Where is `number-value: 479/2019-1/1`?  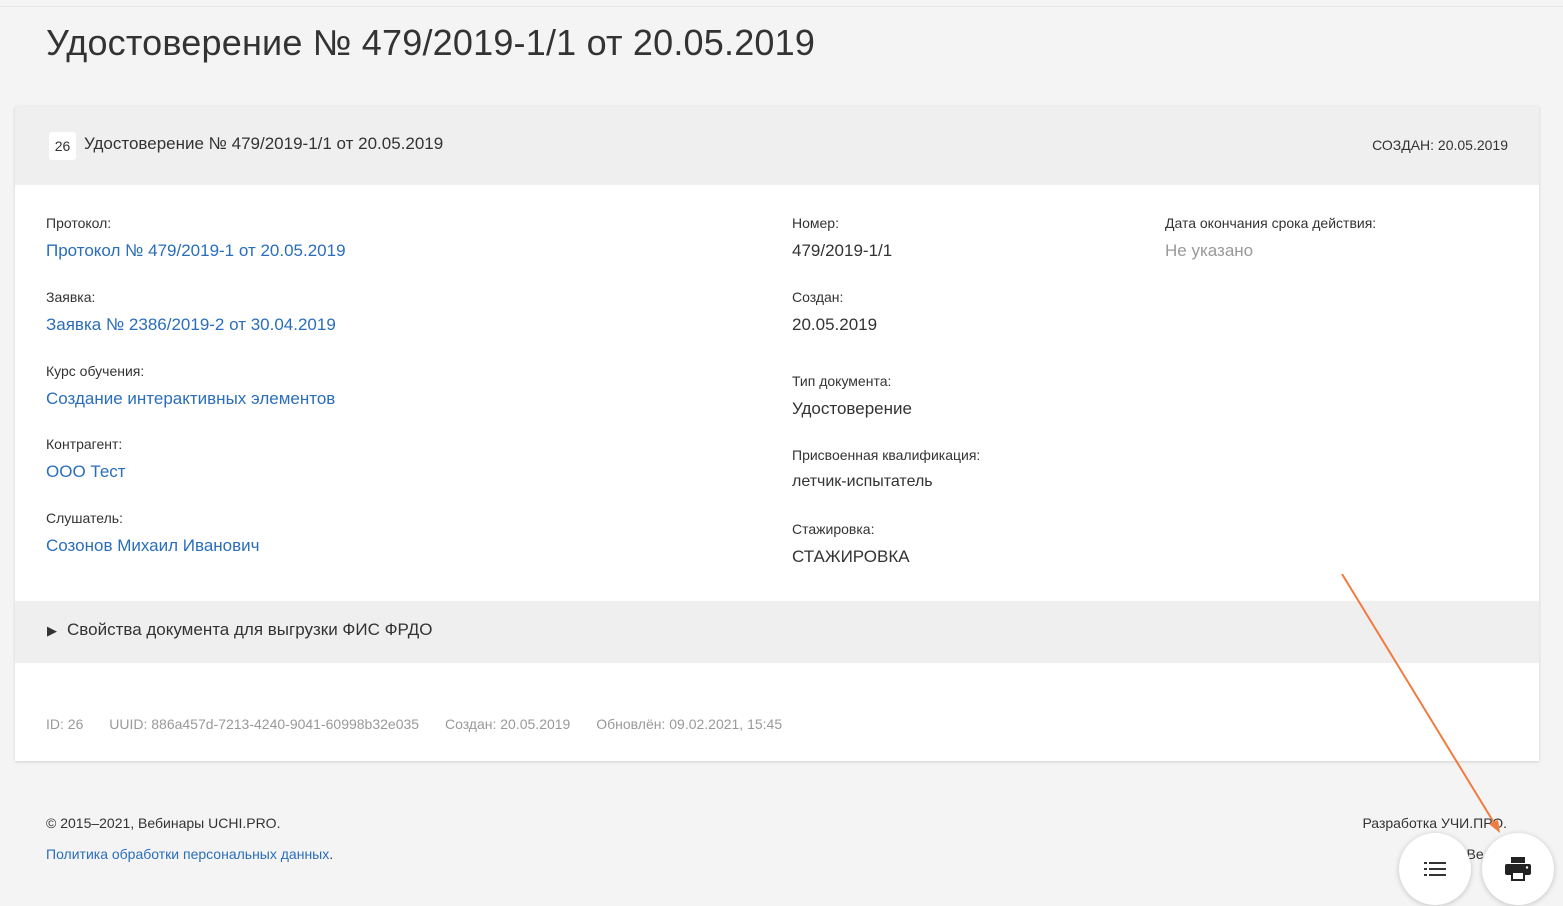
number-value: 479/2019-1/1 is located at coordinates (842, 250).